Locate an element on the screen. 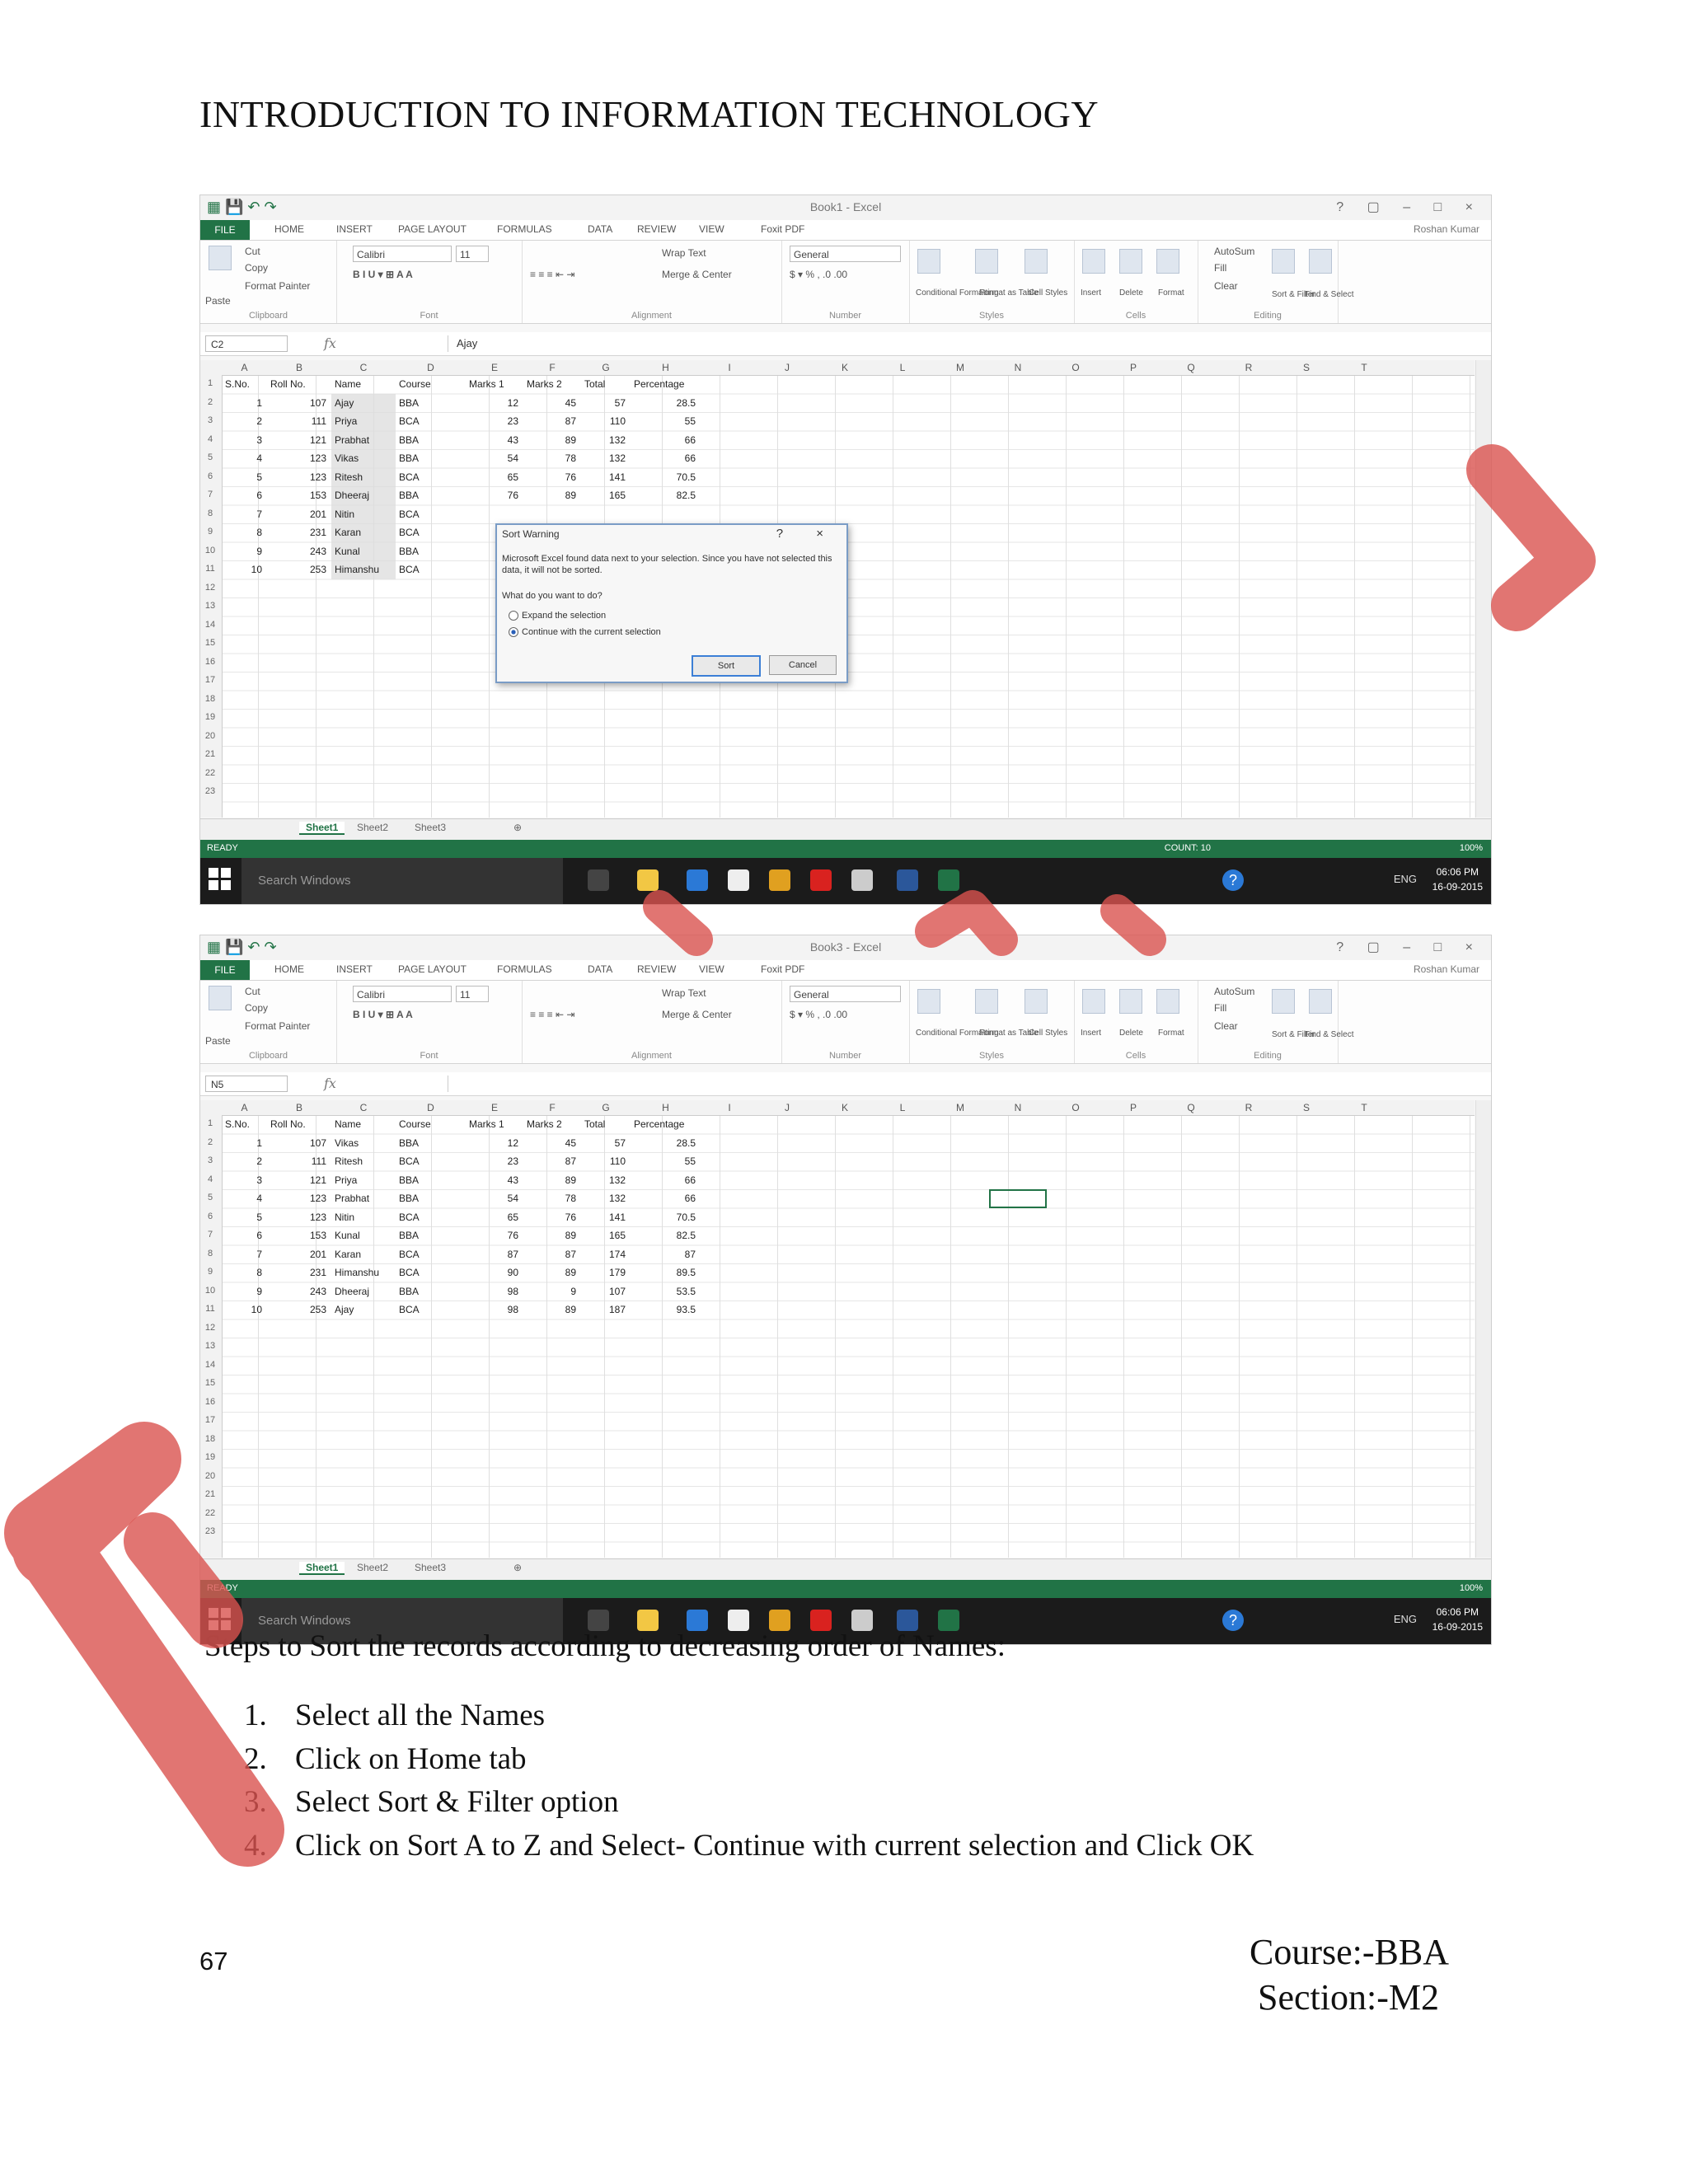 The width and height of the screenshot is (1688, 2184). row-header: 16 is located at coordinates (210, 1402).